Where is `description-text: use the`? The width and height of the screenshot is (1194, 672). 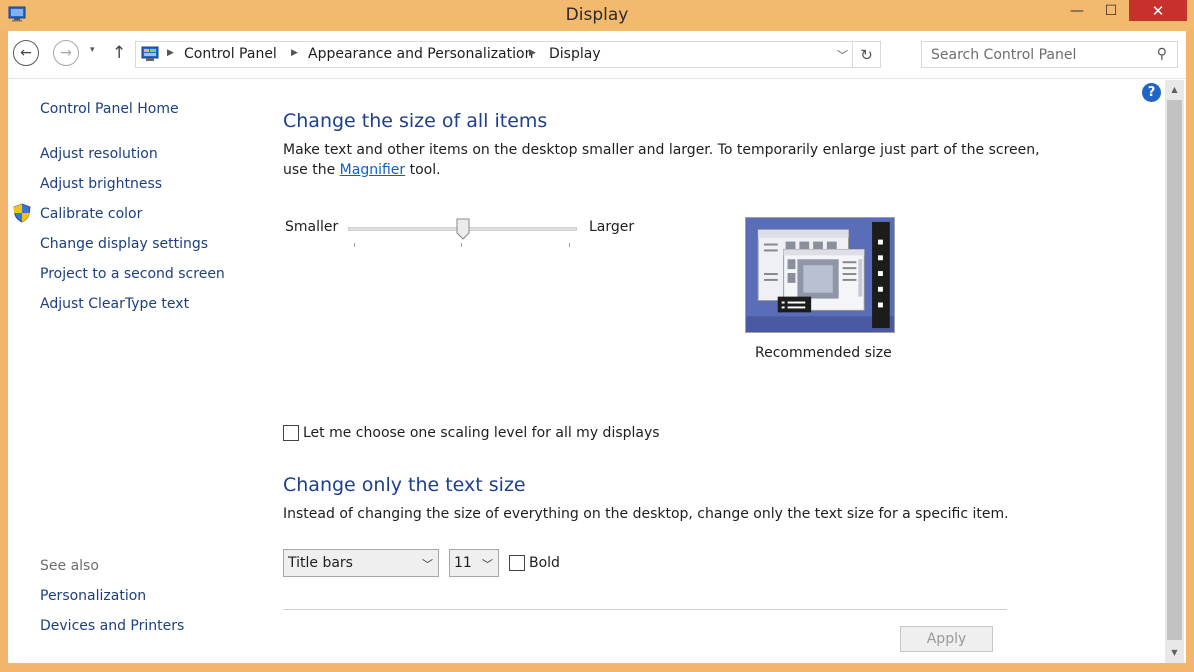
description-text: use the is located at coordinates (311, 170).